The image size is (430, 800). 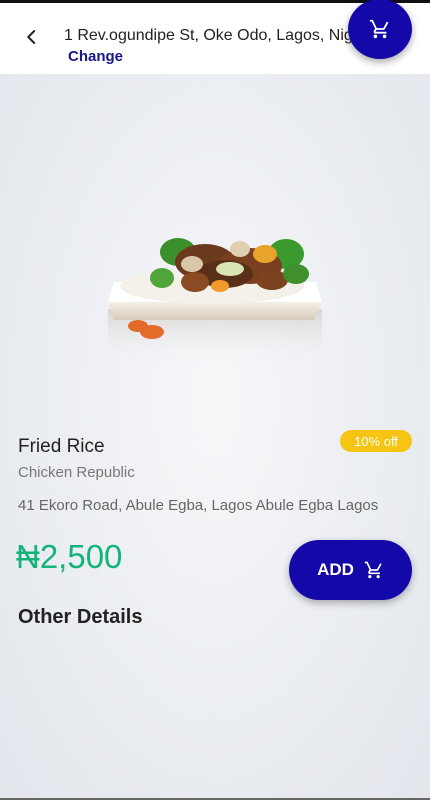 I want to click on change-address-link: Change, so click(x=95, y=56).